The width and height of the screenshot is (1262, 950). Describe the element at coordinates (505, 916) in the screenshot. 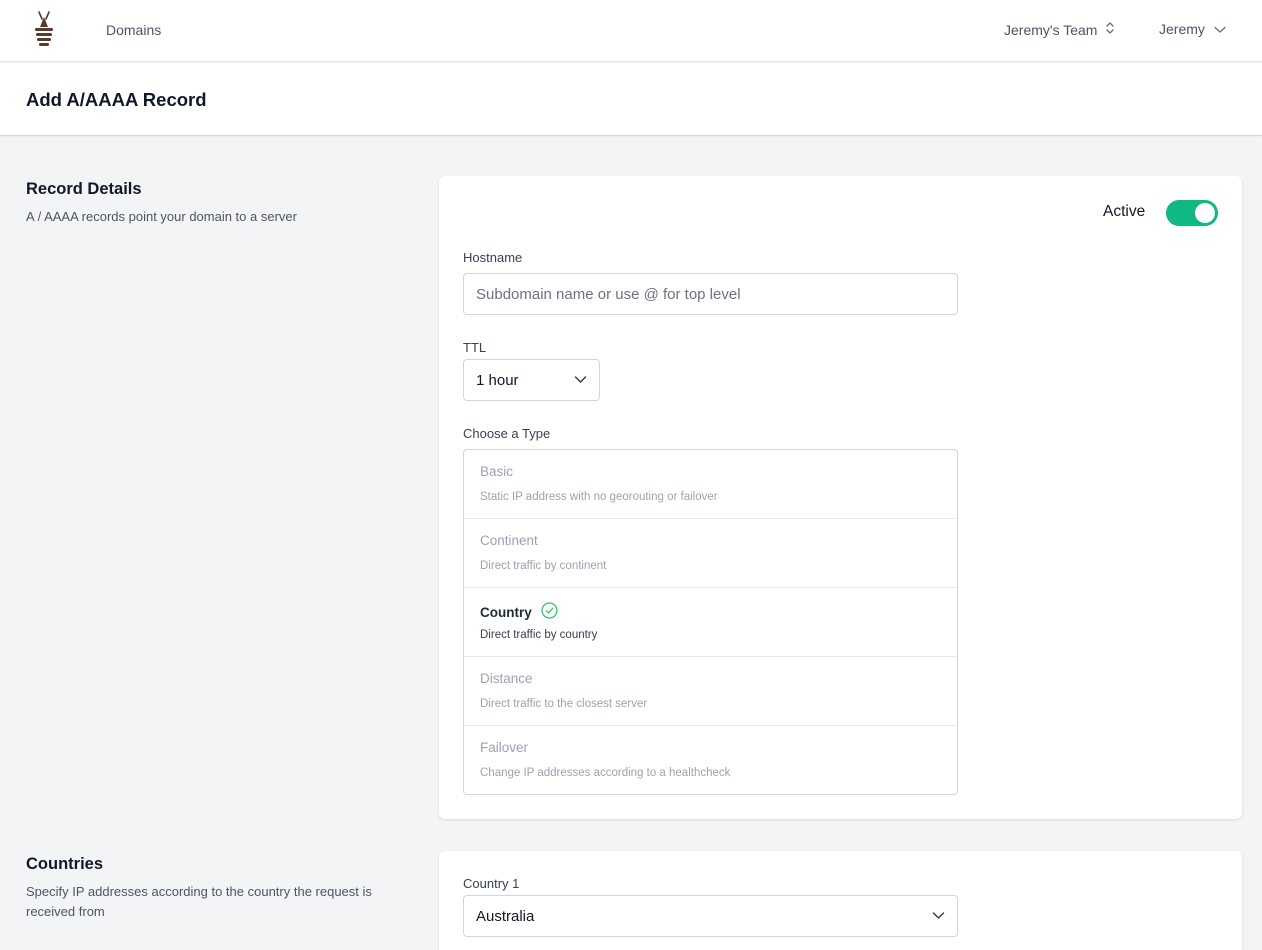

I see `country-1-value: Australia` at that location.